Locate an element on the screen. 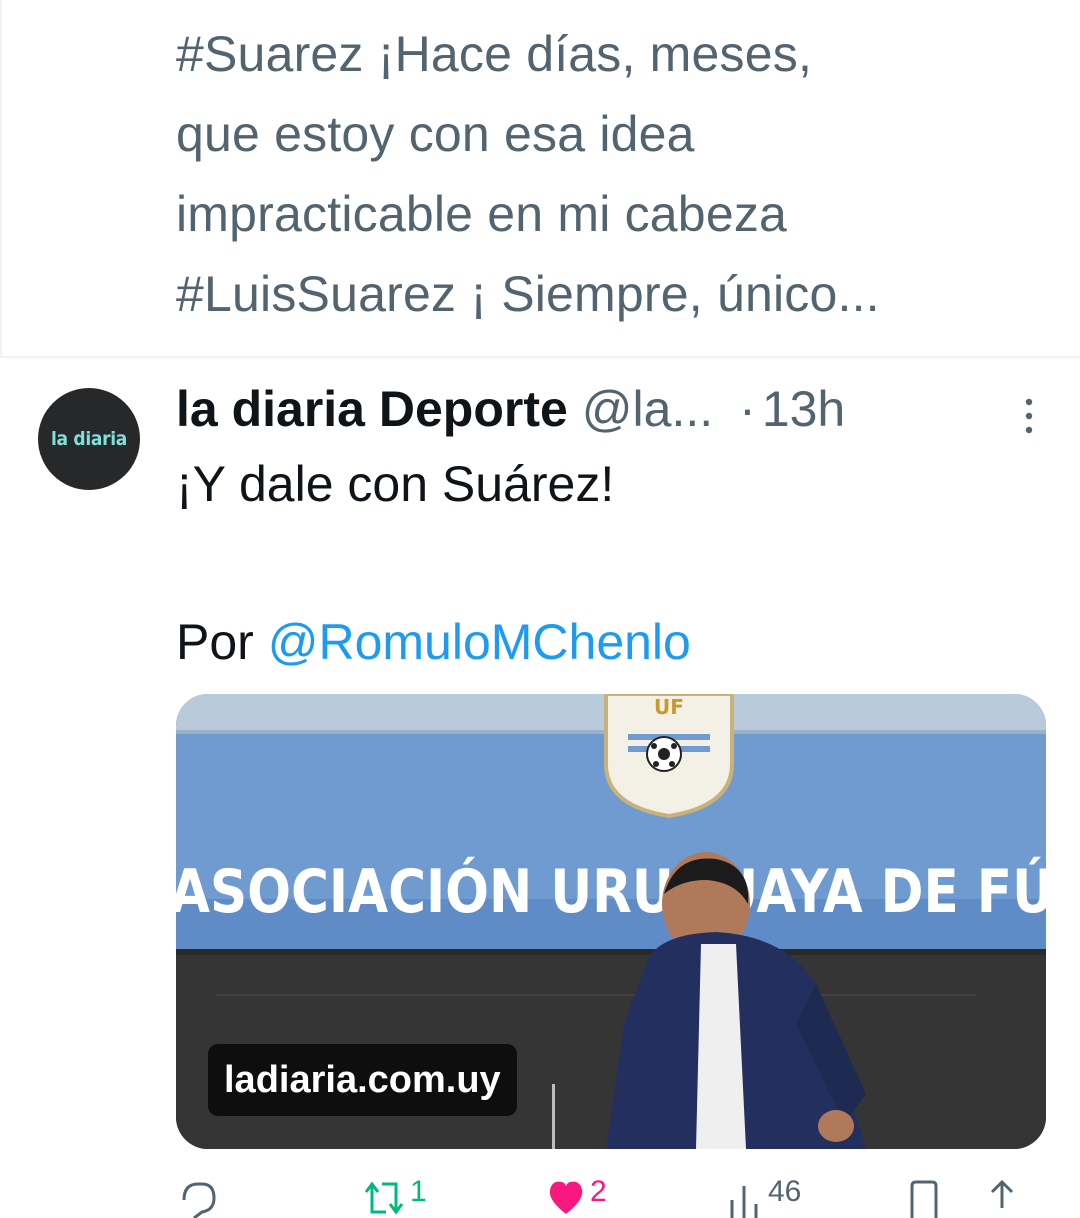 Image resolution: width=1080 pixels, height=1218 pixels. reply-button is located at coordinates (198, 1198).